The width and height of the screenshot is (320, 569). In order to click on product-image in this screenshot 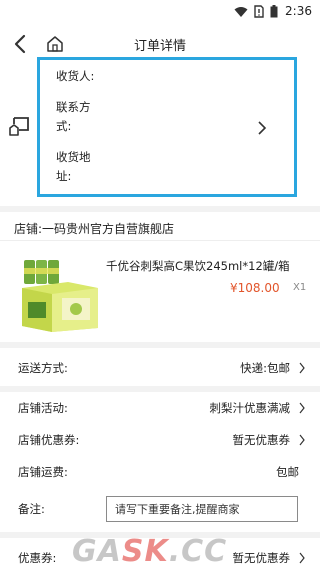, I will do `click(60, 295)`.